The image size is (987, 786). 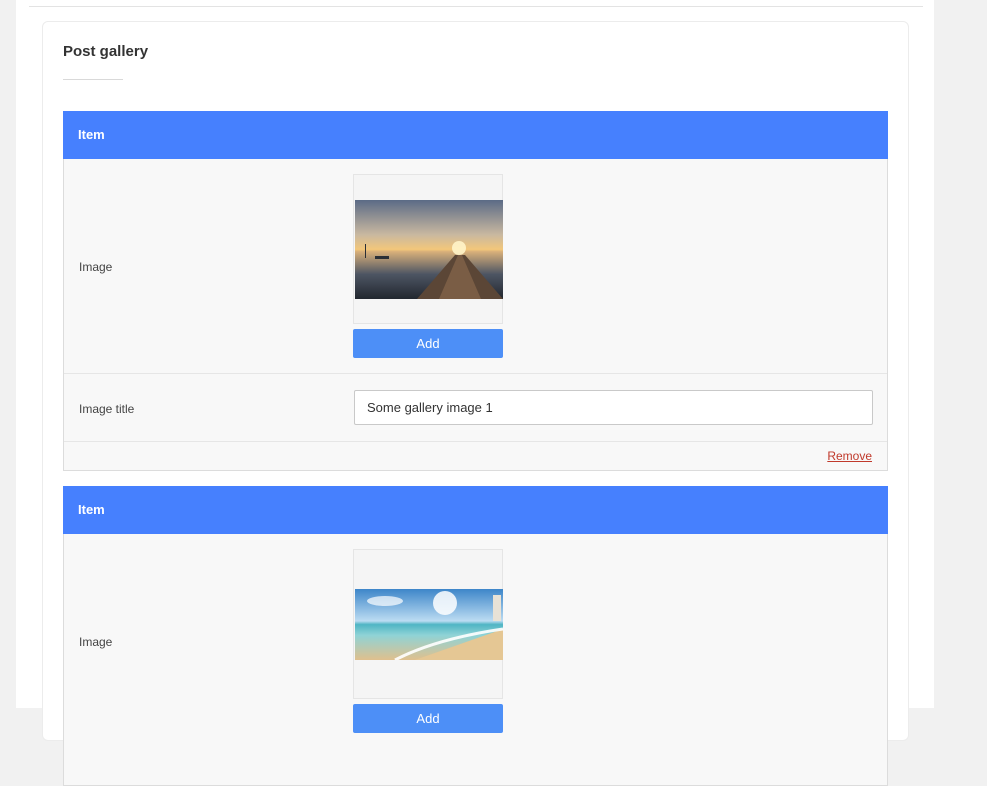 I want to click on item-footer: Remove, so click(x=475, y=456).